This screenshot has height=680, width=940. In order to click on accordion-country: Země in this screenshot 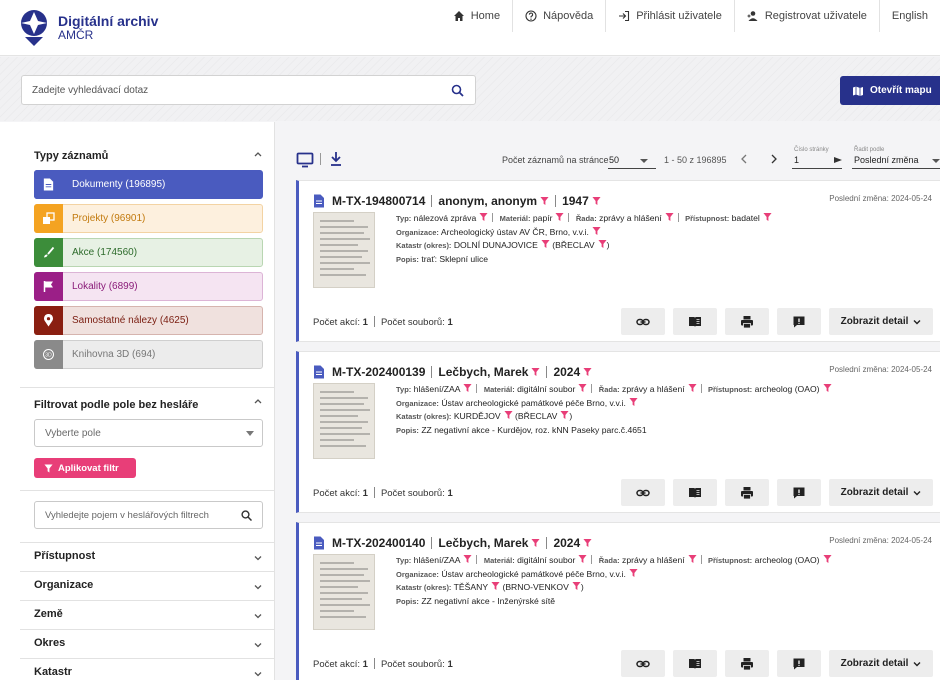, I will do `click(147, 614)`.